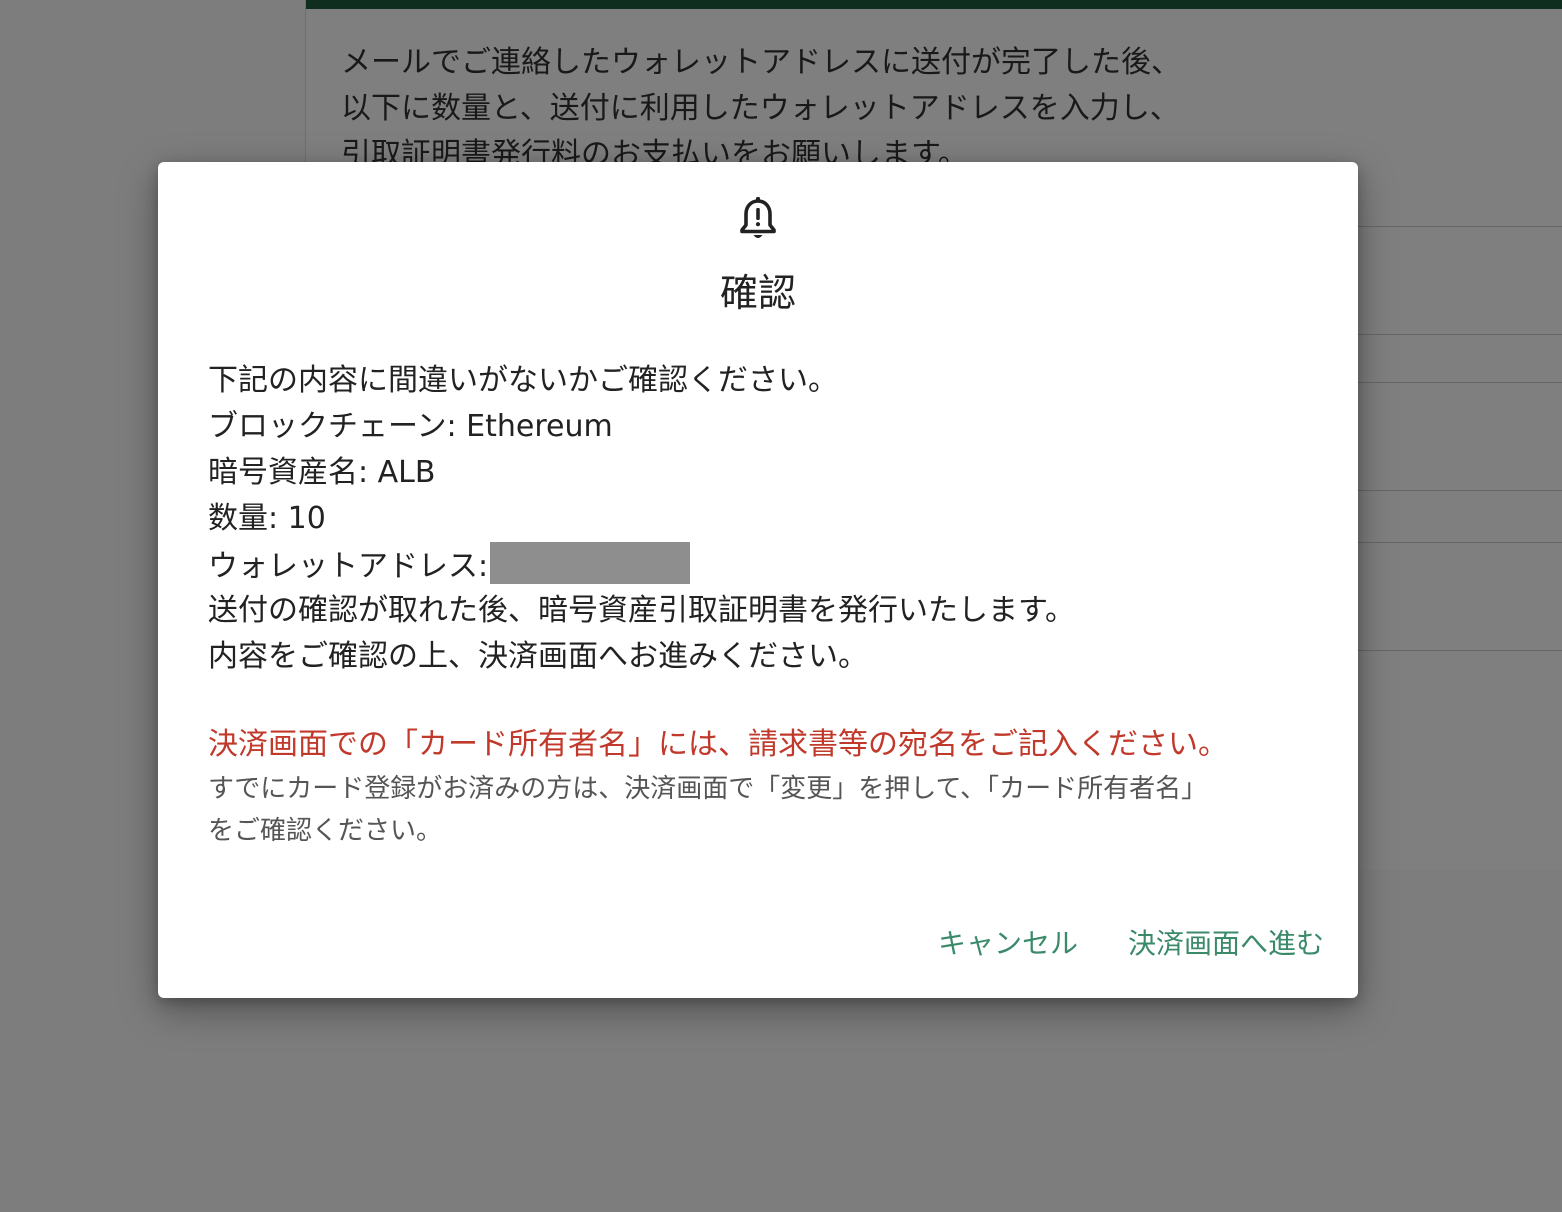  What do you see at coordinates (590, 563) in the screenshot?
I see `wallet-address-redacted` at bounding box center [590, 563].